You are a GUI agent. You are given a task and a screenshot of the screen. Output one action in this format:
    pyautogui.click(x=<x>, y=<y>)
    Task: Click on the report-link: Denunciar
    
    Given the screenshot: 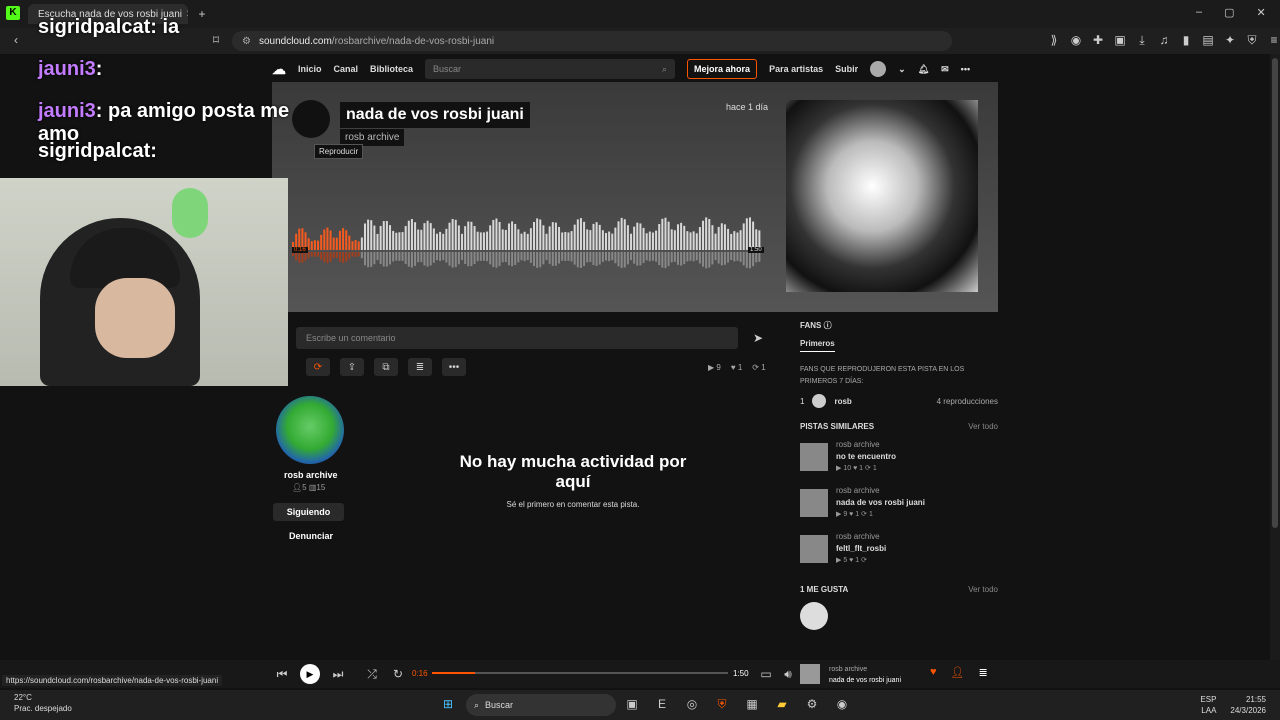 What is the action you would take?
    pyautogui.click(x=311, y=536)
    